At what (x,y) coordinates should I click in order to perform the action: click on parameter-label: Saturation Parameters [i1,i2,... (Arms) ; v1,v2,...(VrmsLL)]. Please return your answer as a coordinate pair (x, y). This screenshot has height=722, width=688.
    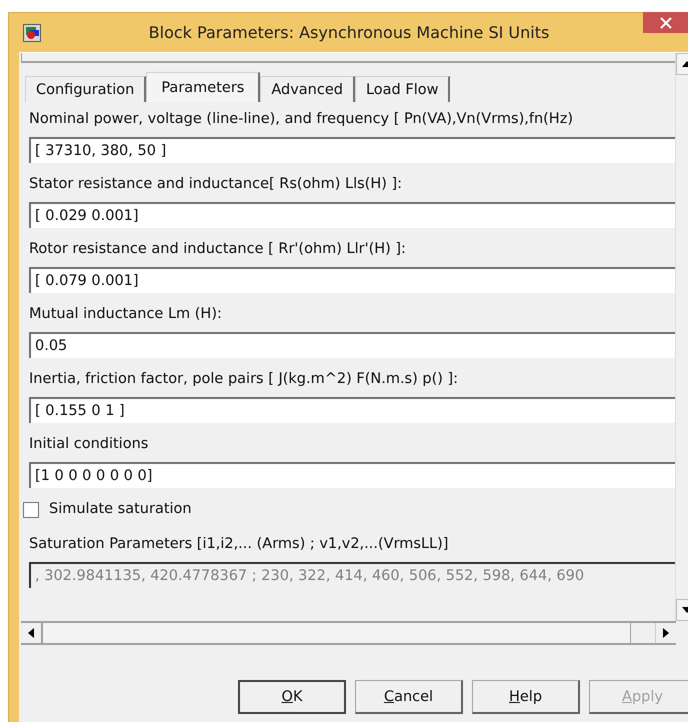
    Looking at the image, I should click on (239, 544).